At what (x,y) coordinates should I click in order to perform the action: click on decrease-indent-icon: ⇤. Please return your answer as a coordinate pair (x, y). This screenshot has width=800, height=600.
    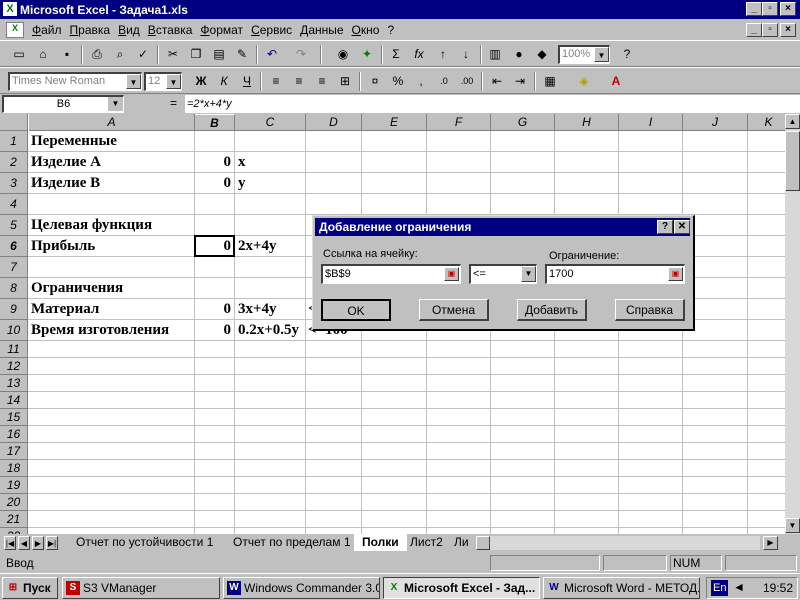
    Looking at the image, I should click on (497, 81).